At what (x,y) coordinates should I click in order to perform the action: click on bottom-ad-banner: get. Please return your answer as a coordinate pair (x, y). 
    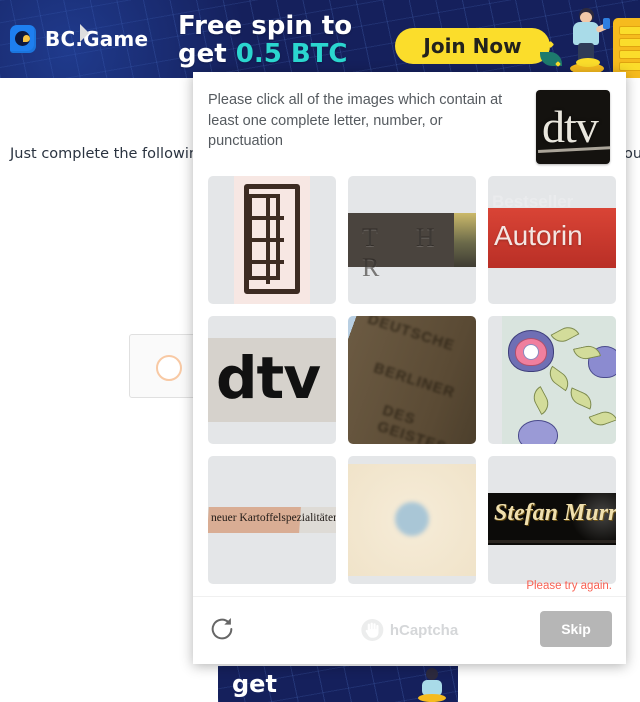
    Looking at the image, I should click on (338, 684).